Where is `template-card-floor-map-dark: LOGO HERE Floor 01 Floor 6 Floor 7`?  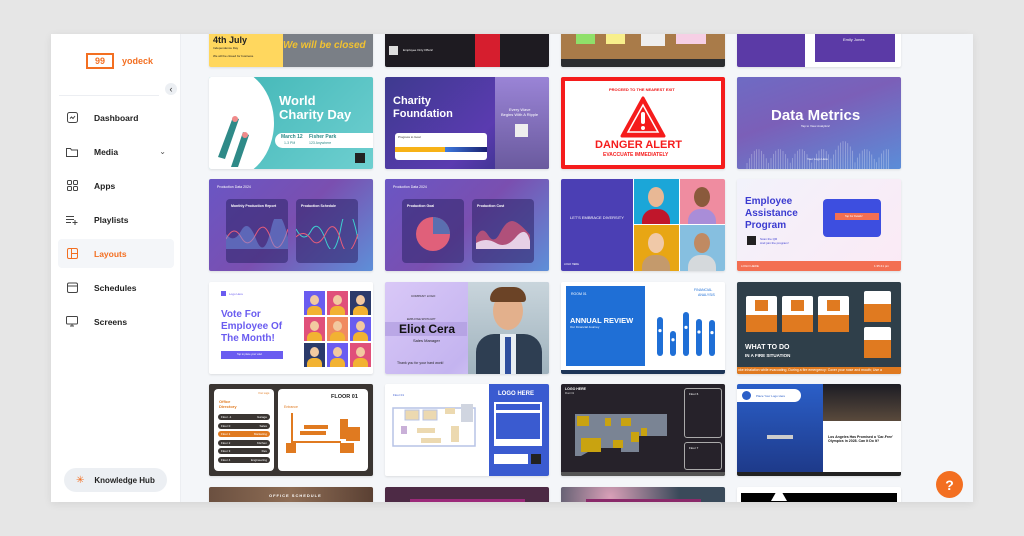 template-card-floor-map-dark: LOGO HERE Floor 01 Floor 6 Floor 7 is located at coordinates (643, 430).